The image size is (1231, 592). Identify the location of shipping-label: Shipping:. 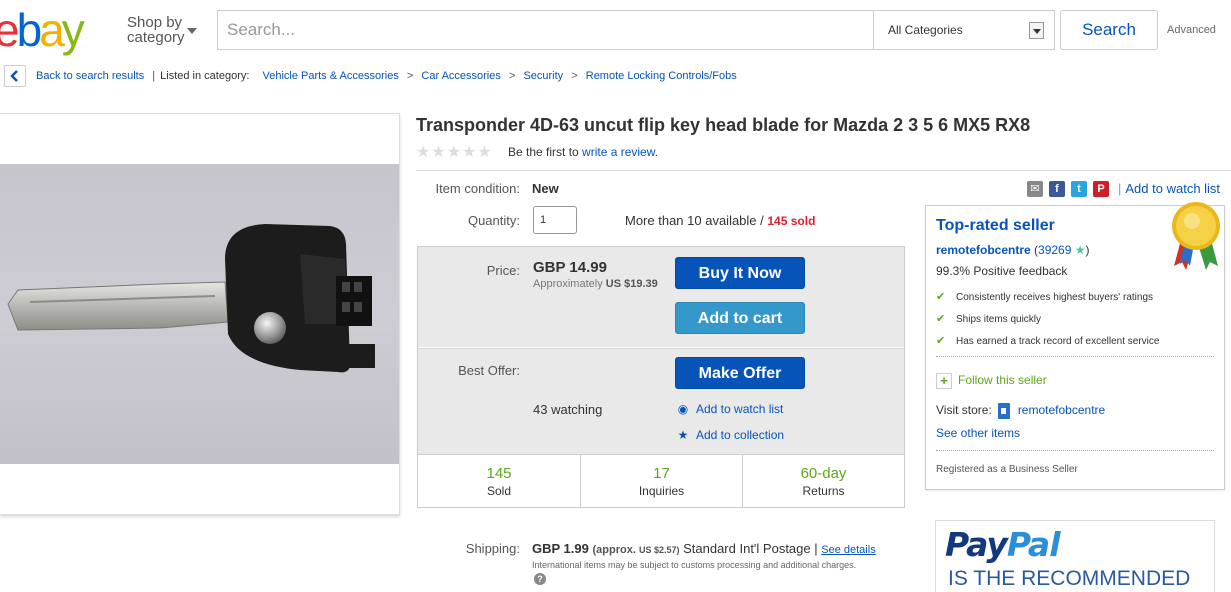
(492, 548).